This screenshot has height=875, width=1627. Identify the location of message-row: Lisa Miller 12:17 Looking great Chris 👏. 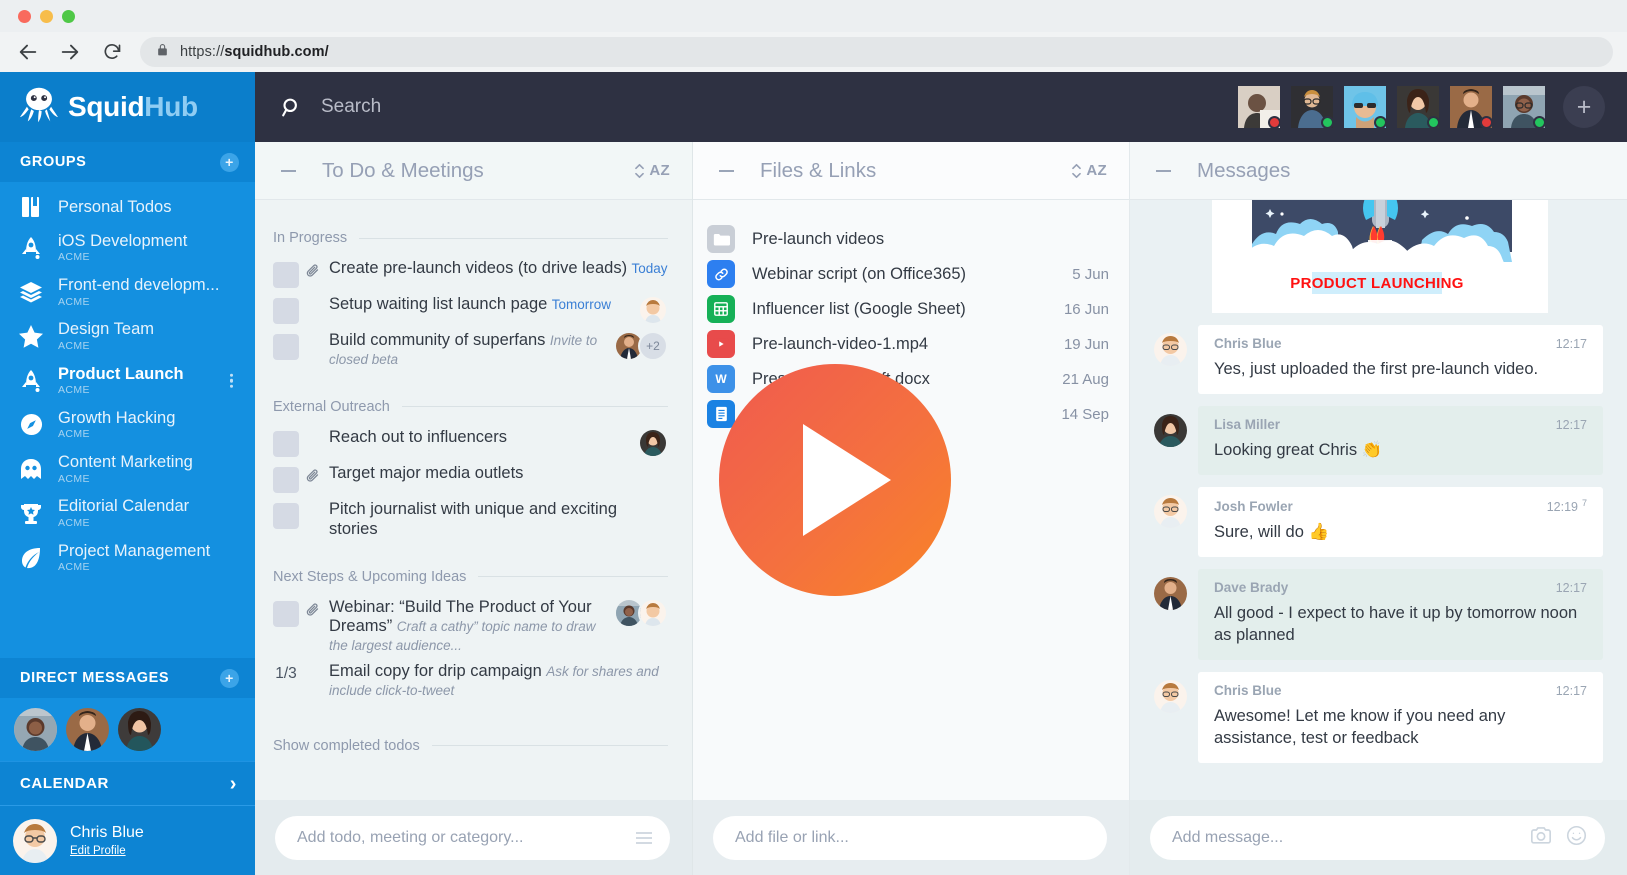
(1378, 440).